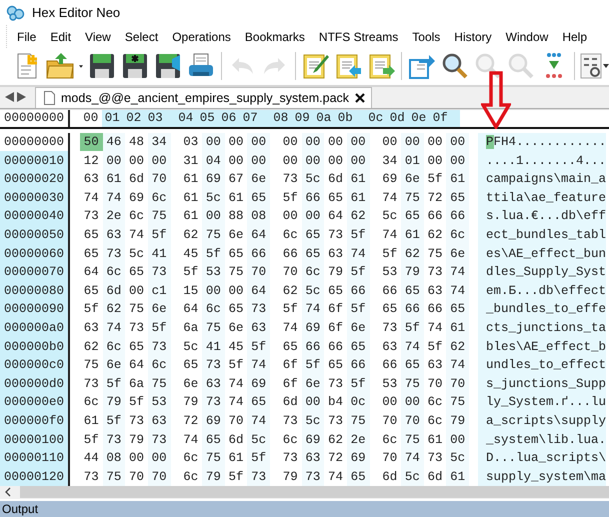 The image size is (609, 517). Describe the element at coordinates (91, 160) in the screenshot. I see `hex-byte: 12` at that location.